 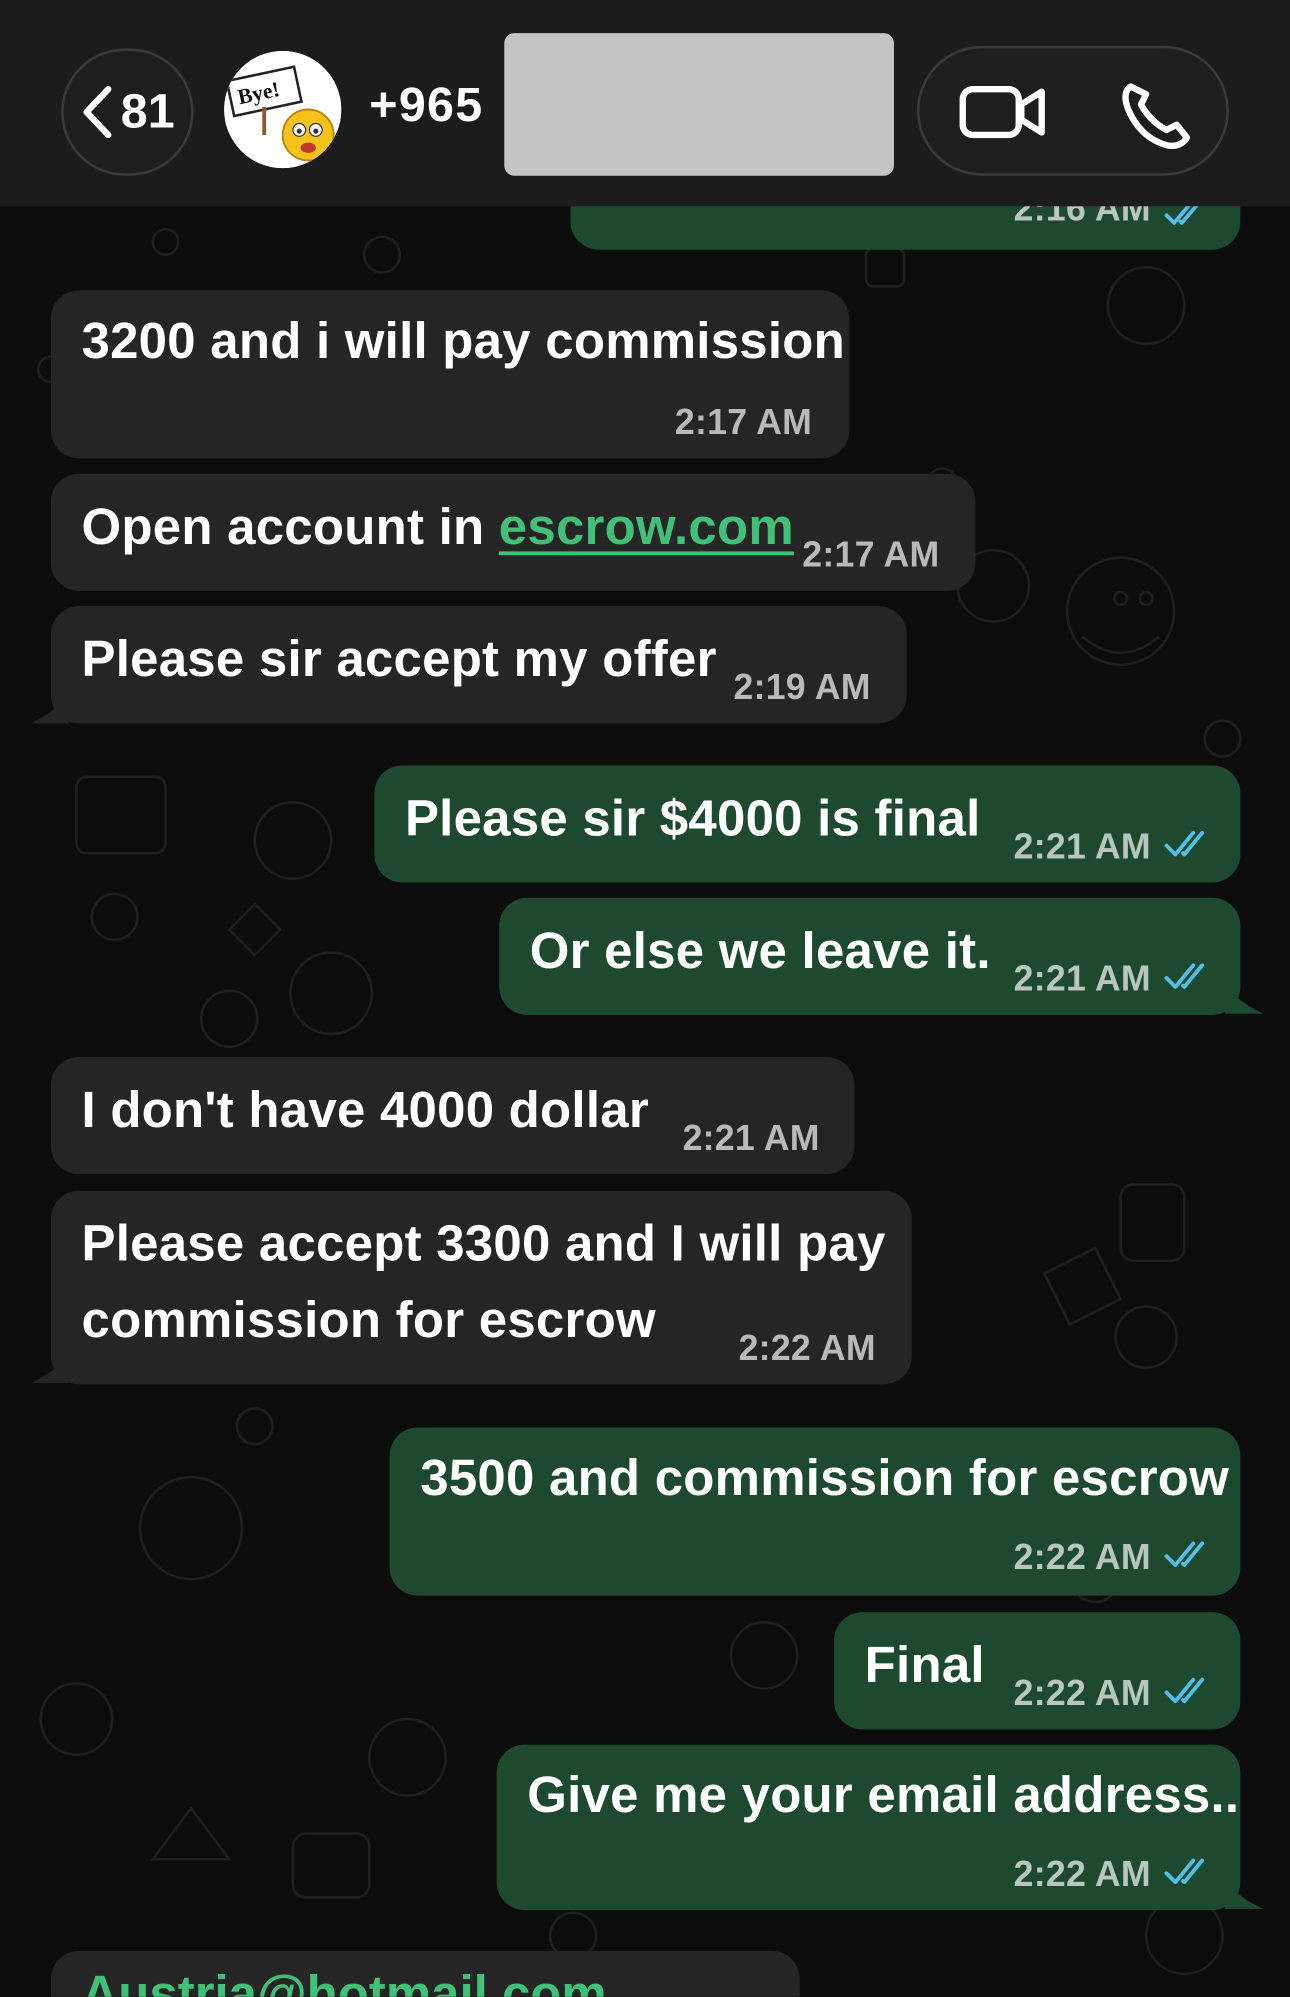 What do you see at coordinates (868, 1827) in the screenshot?
I see `outgoing-message-bubble: Give me your email address.. 2:22 AM` at bounding box center [868, 1827].